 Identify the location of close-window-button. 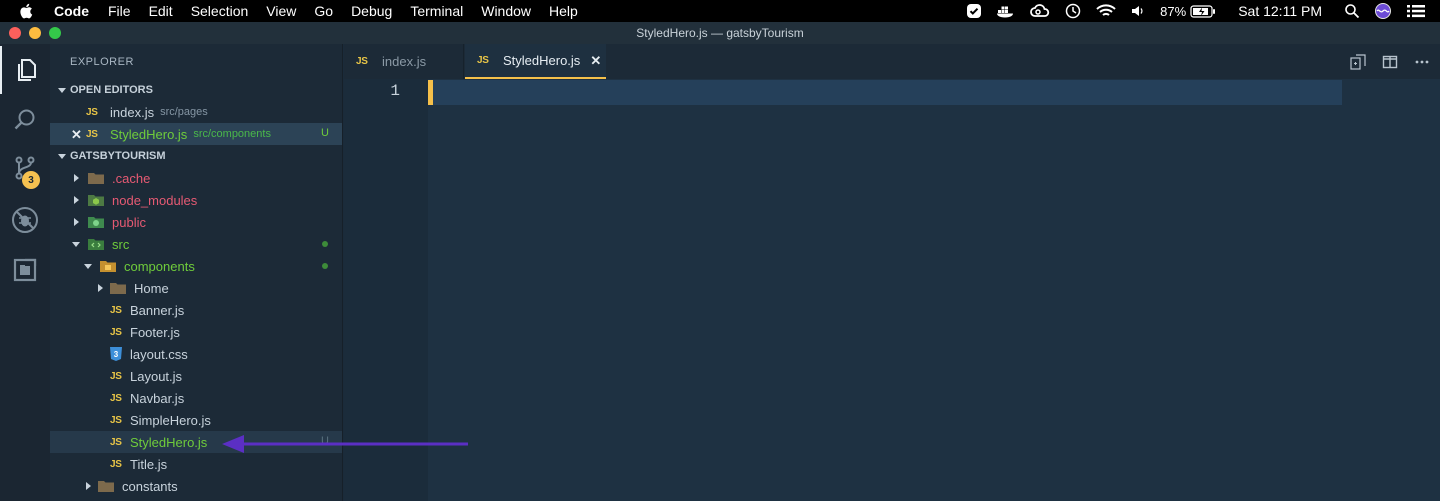
(15, 33).